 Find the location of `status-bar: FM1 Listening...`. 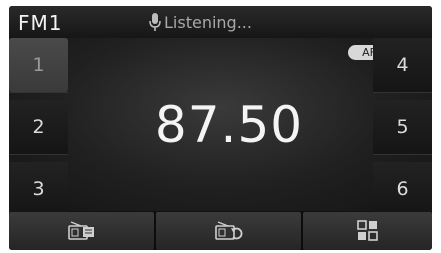

status-bar: FM1 Listening... is located at coordinates (220, 22).